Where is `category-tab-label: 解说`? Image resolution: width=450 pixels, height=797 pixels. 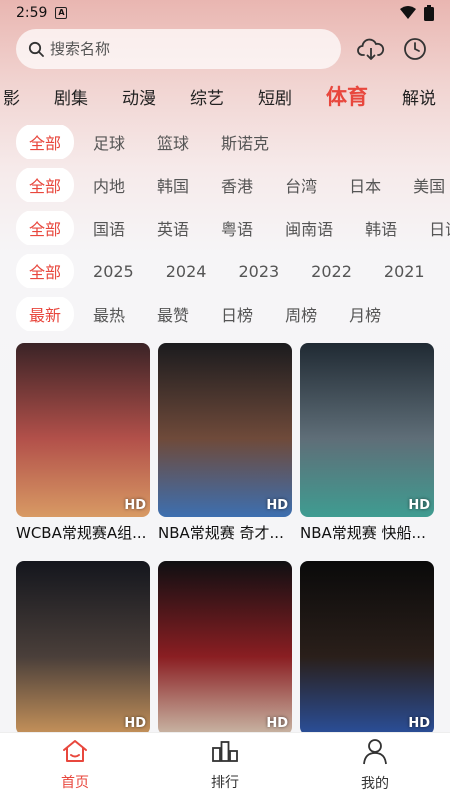
category-tab-label: 解说 is located at coordinates (419, 98).